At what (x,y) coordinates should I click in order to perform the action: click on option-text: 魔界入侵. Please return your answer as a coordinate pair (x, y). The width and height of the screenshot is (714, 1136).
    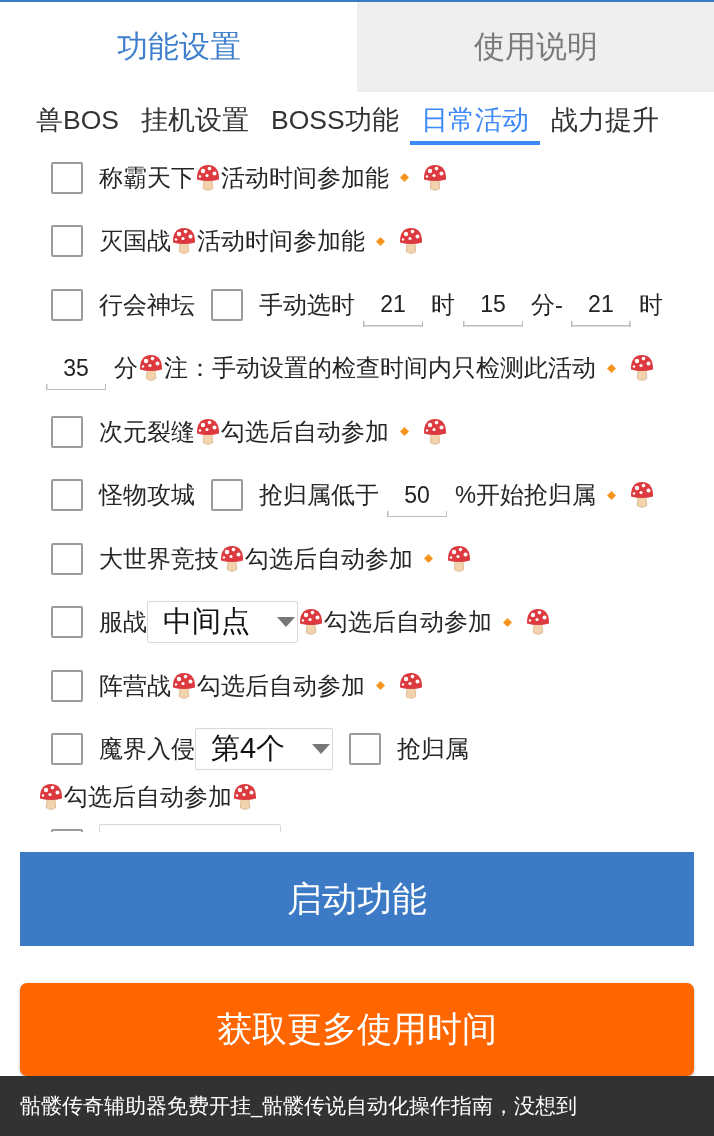
    Looking at the image, I should click on (147, 750).